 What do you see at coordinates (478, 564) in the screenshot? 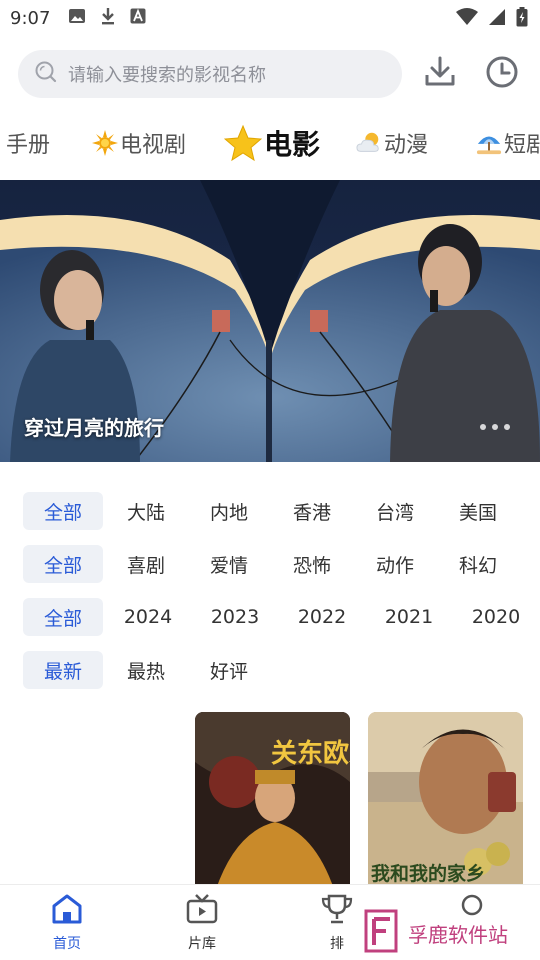
I see `filter-chip: 科幻` at bounding box center [478, 564].